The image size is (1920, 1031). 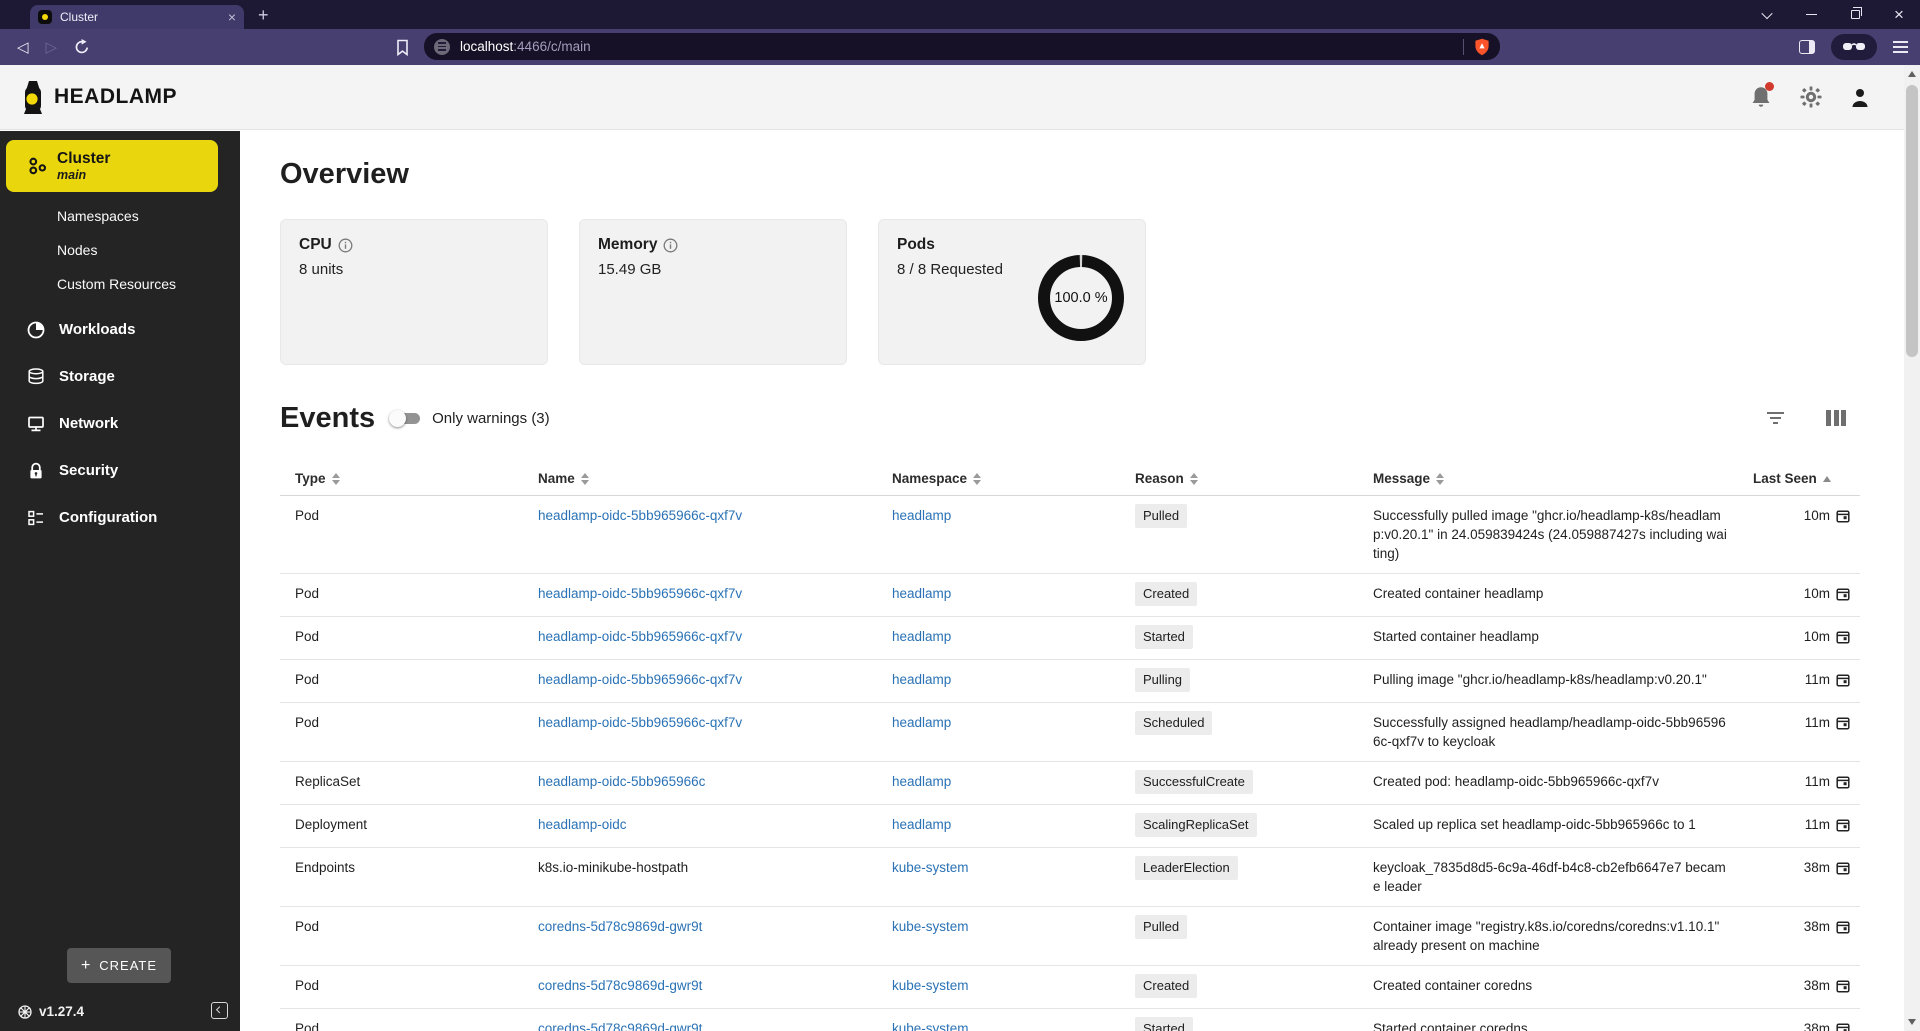 I want to click on sidebar-collapse-button, so click(x=219, y=1010).